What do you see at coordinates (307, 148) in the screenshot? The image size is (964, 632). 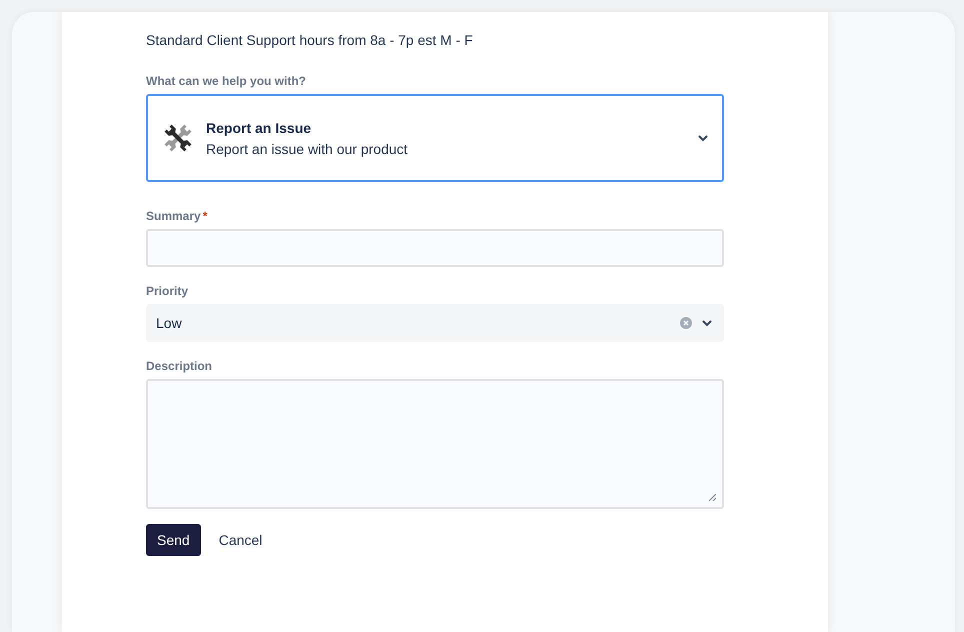 I see `request-type-description: Report an issue with our product` at bounding box center [307, 148].